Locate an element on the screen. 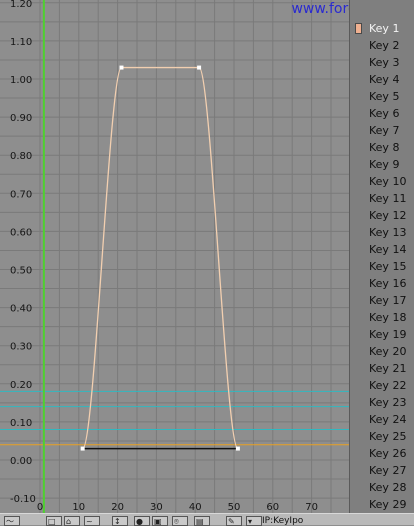  key-list-item: Key 13 is located at coordinates (382, 232).